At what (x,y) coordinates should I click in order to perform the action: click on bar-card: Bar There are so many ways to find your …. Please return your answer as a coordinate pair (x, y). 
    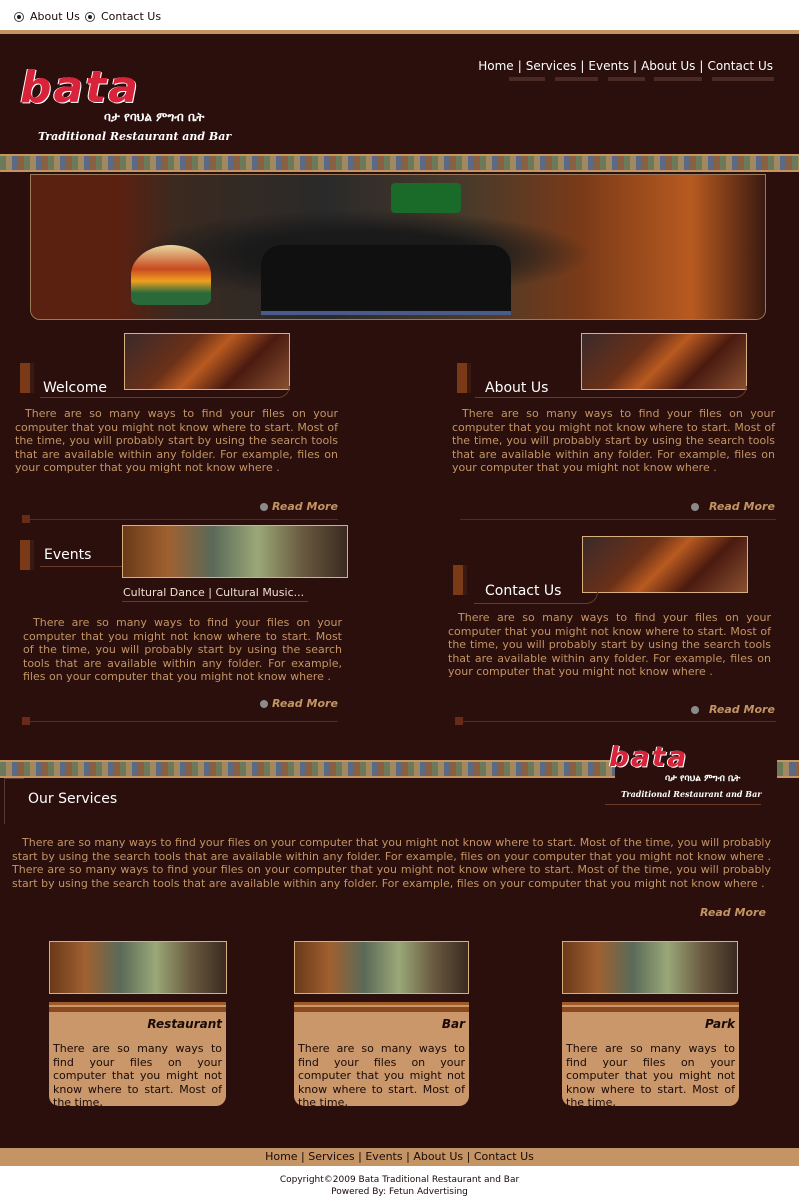
    Looking at the image, I should click on (381, 1055).